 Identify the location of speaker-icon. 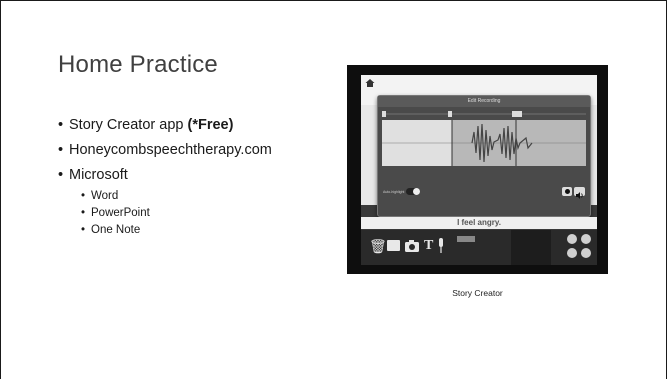
(579, 193).